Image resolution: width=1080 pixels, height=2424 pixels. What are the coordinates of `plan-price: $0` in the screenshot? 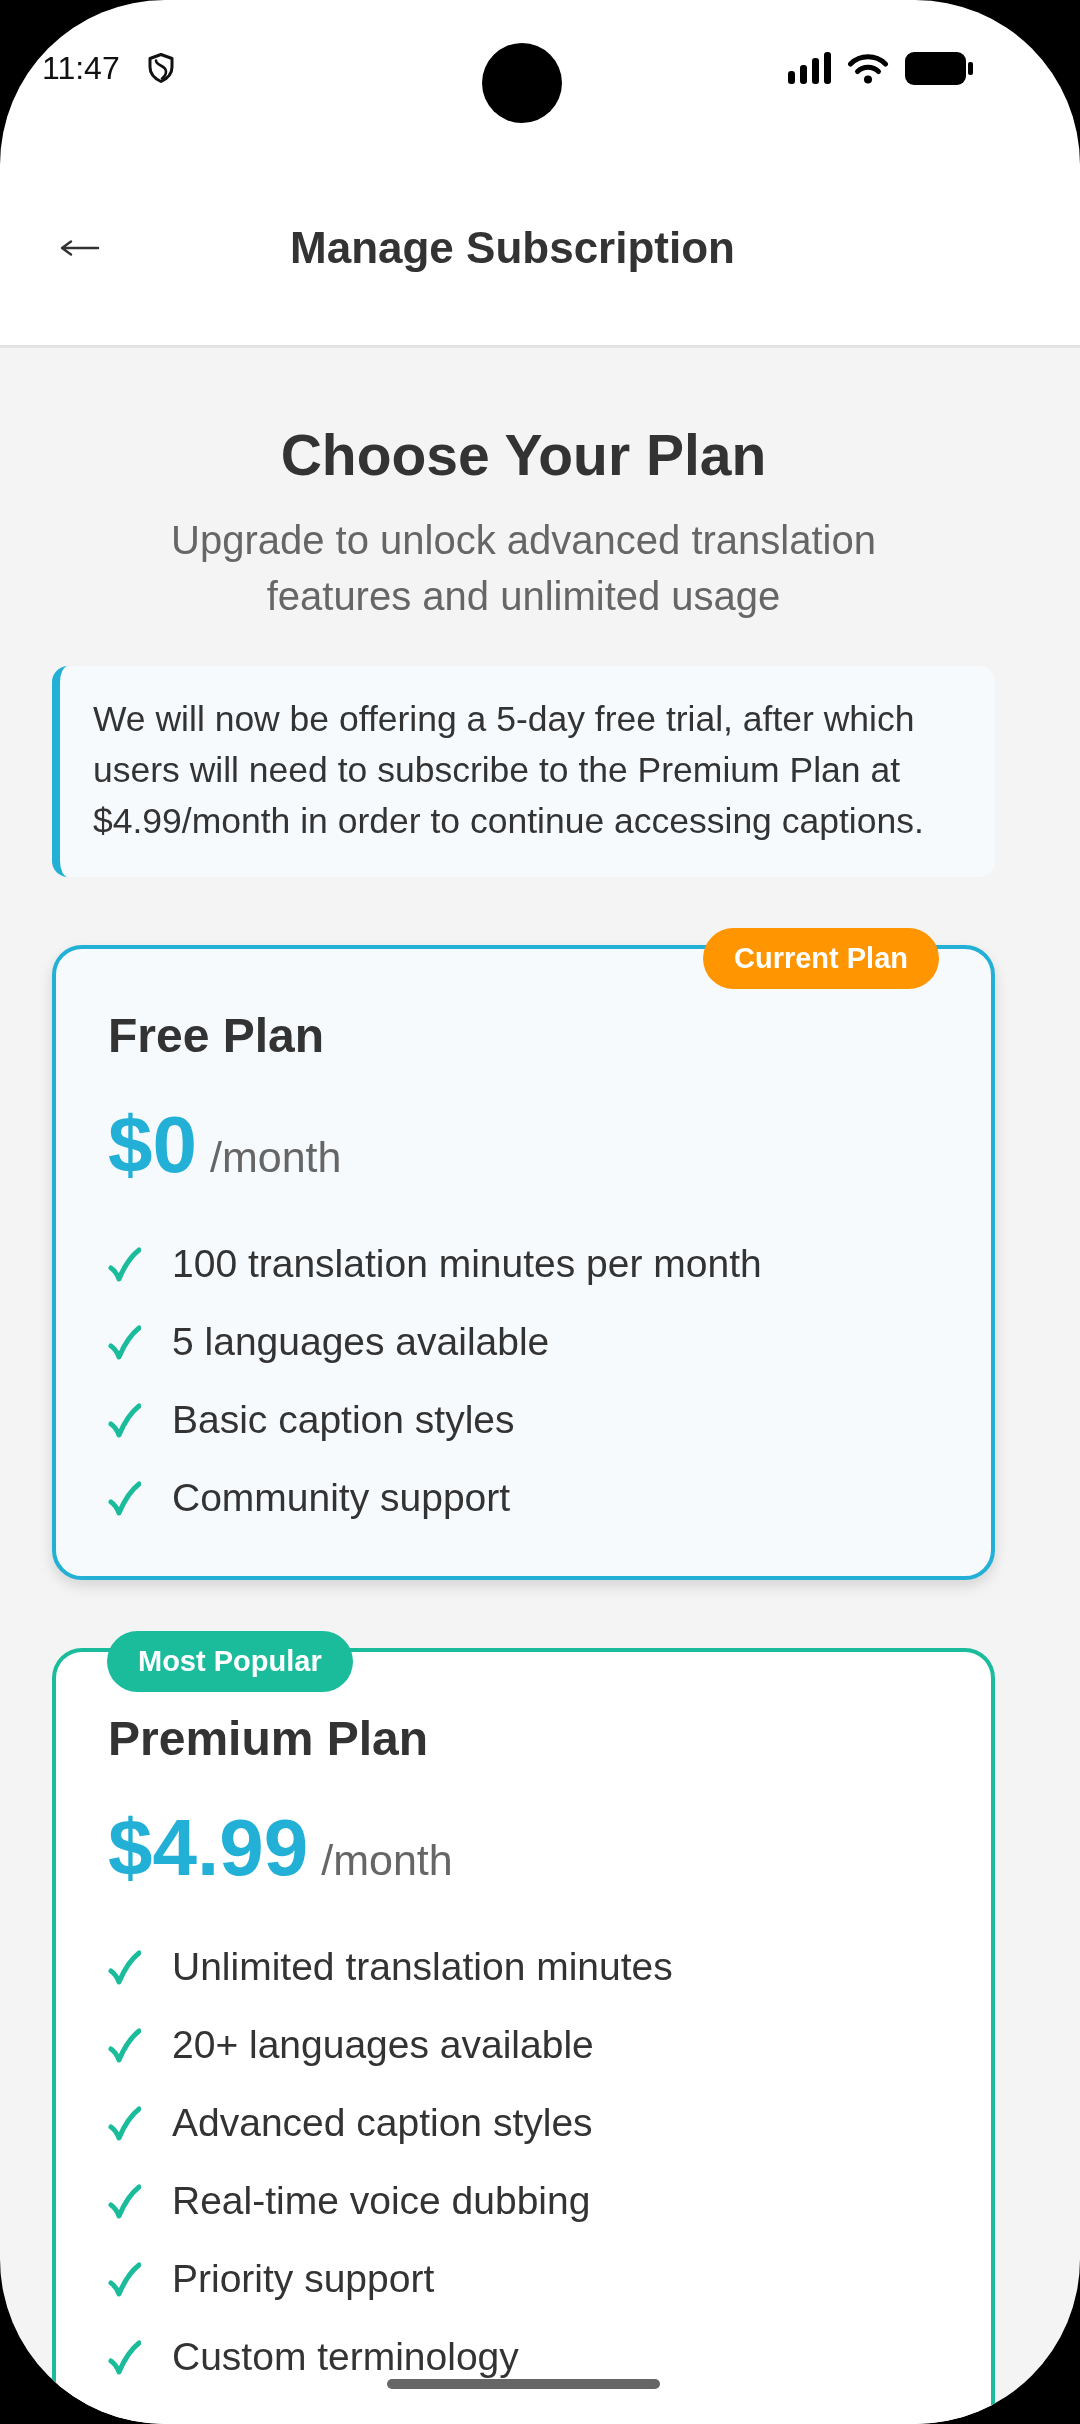 It's located at (152, 1145).